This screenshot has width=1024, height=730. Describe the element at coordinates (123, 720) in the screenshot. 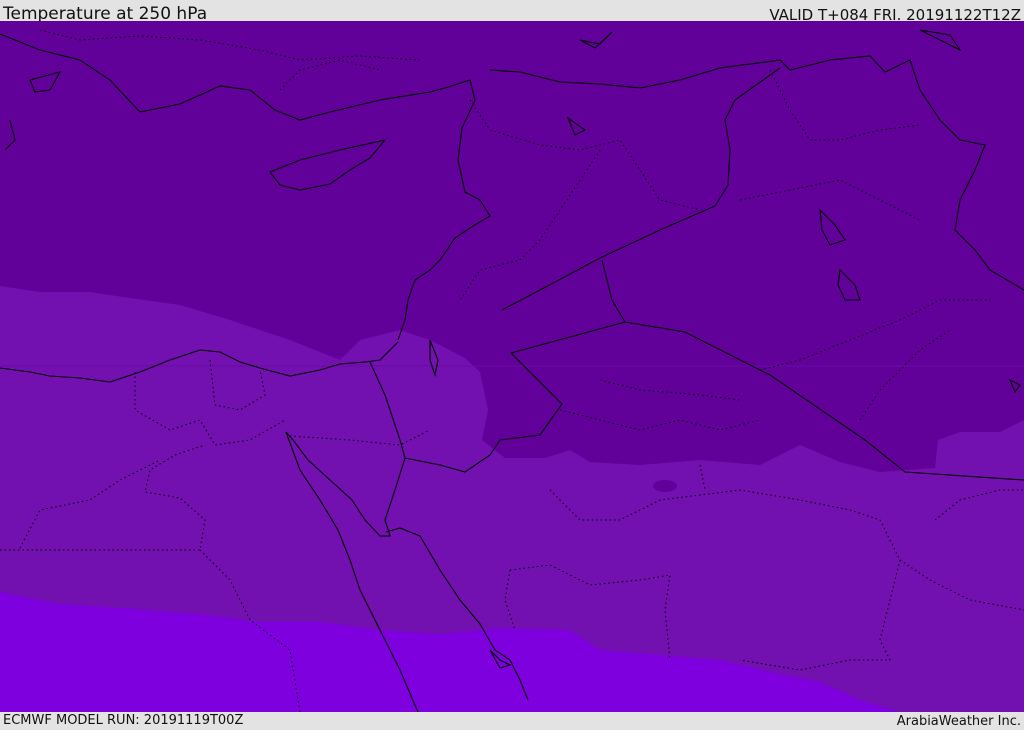

I see `model-run: ECMWF MODEL RUN: 20191119T00Z` at that location.